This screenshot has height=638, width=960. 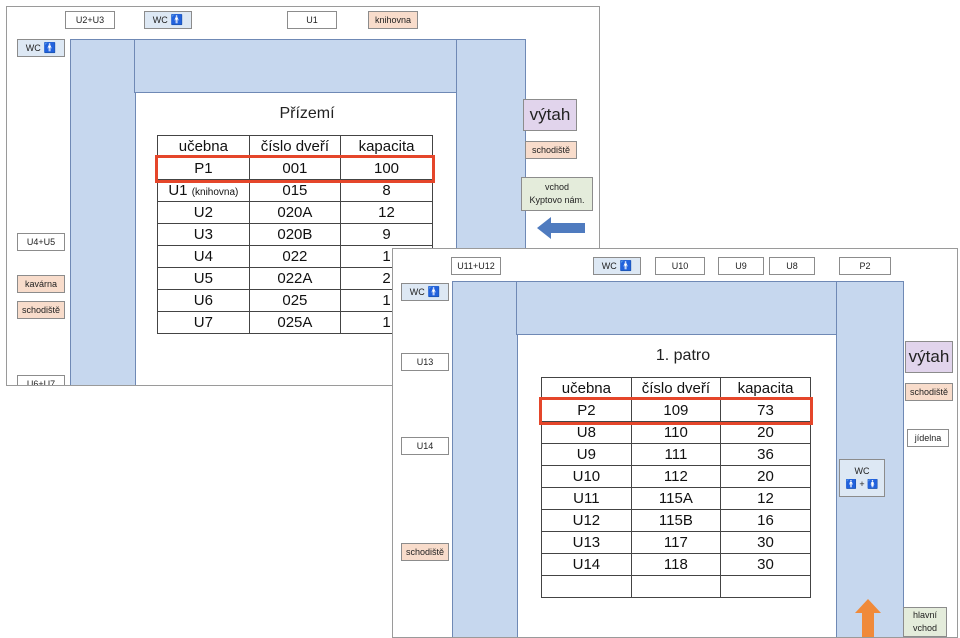 I want to click on room-u2u3: U2+U3, so click(x=90, y=20).